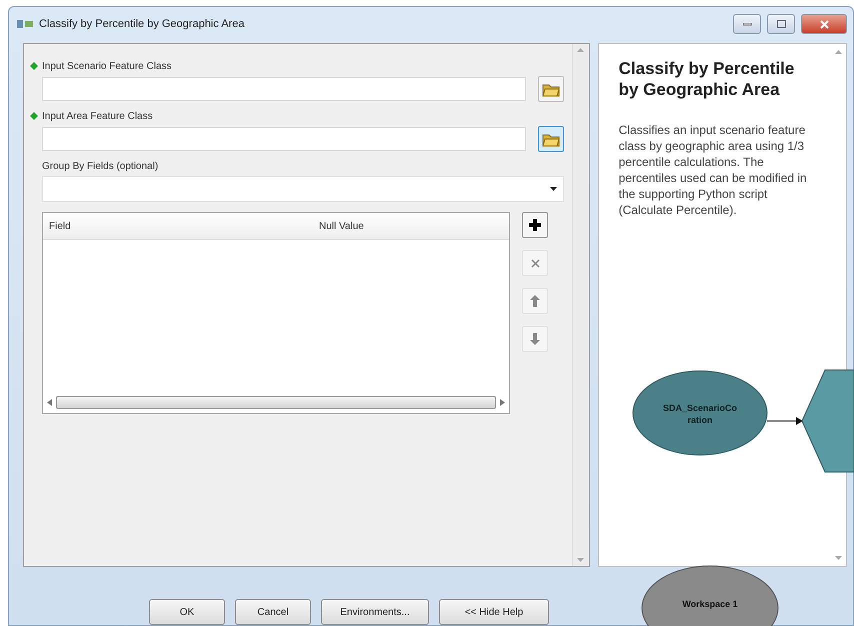 Image resolution: width=854 pixels, height=626 pixels. I want to click on window-title: Classify by Percentile by Geographic Area, so click(142, 24).